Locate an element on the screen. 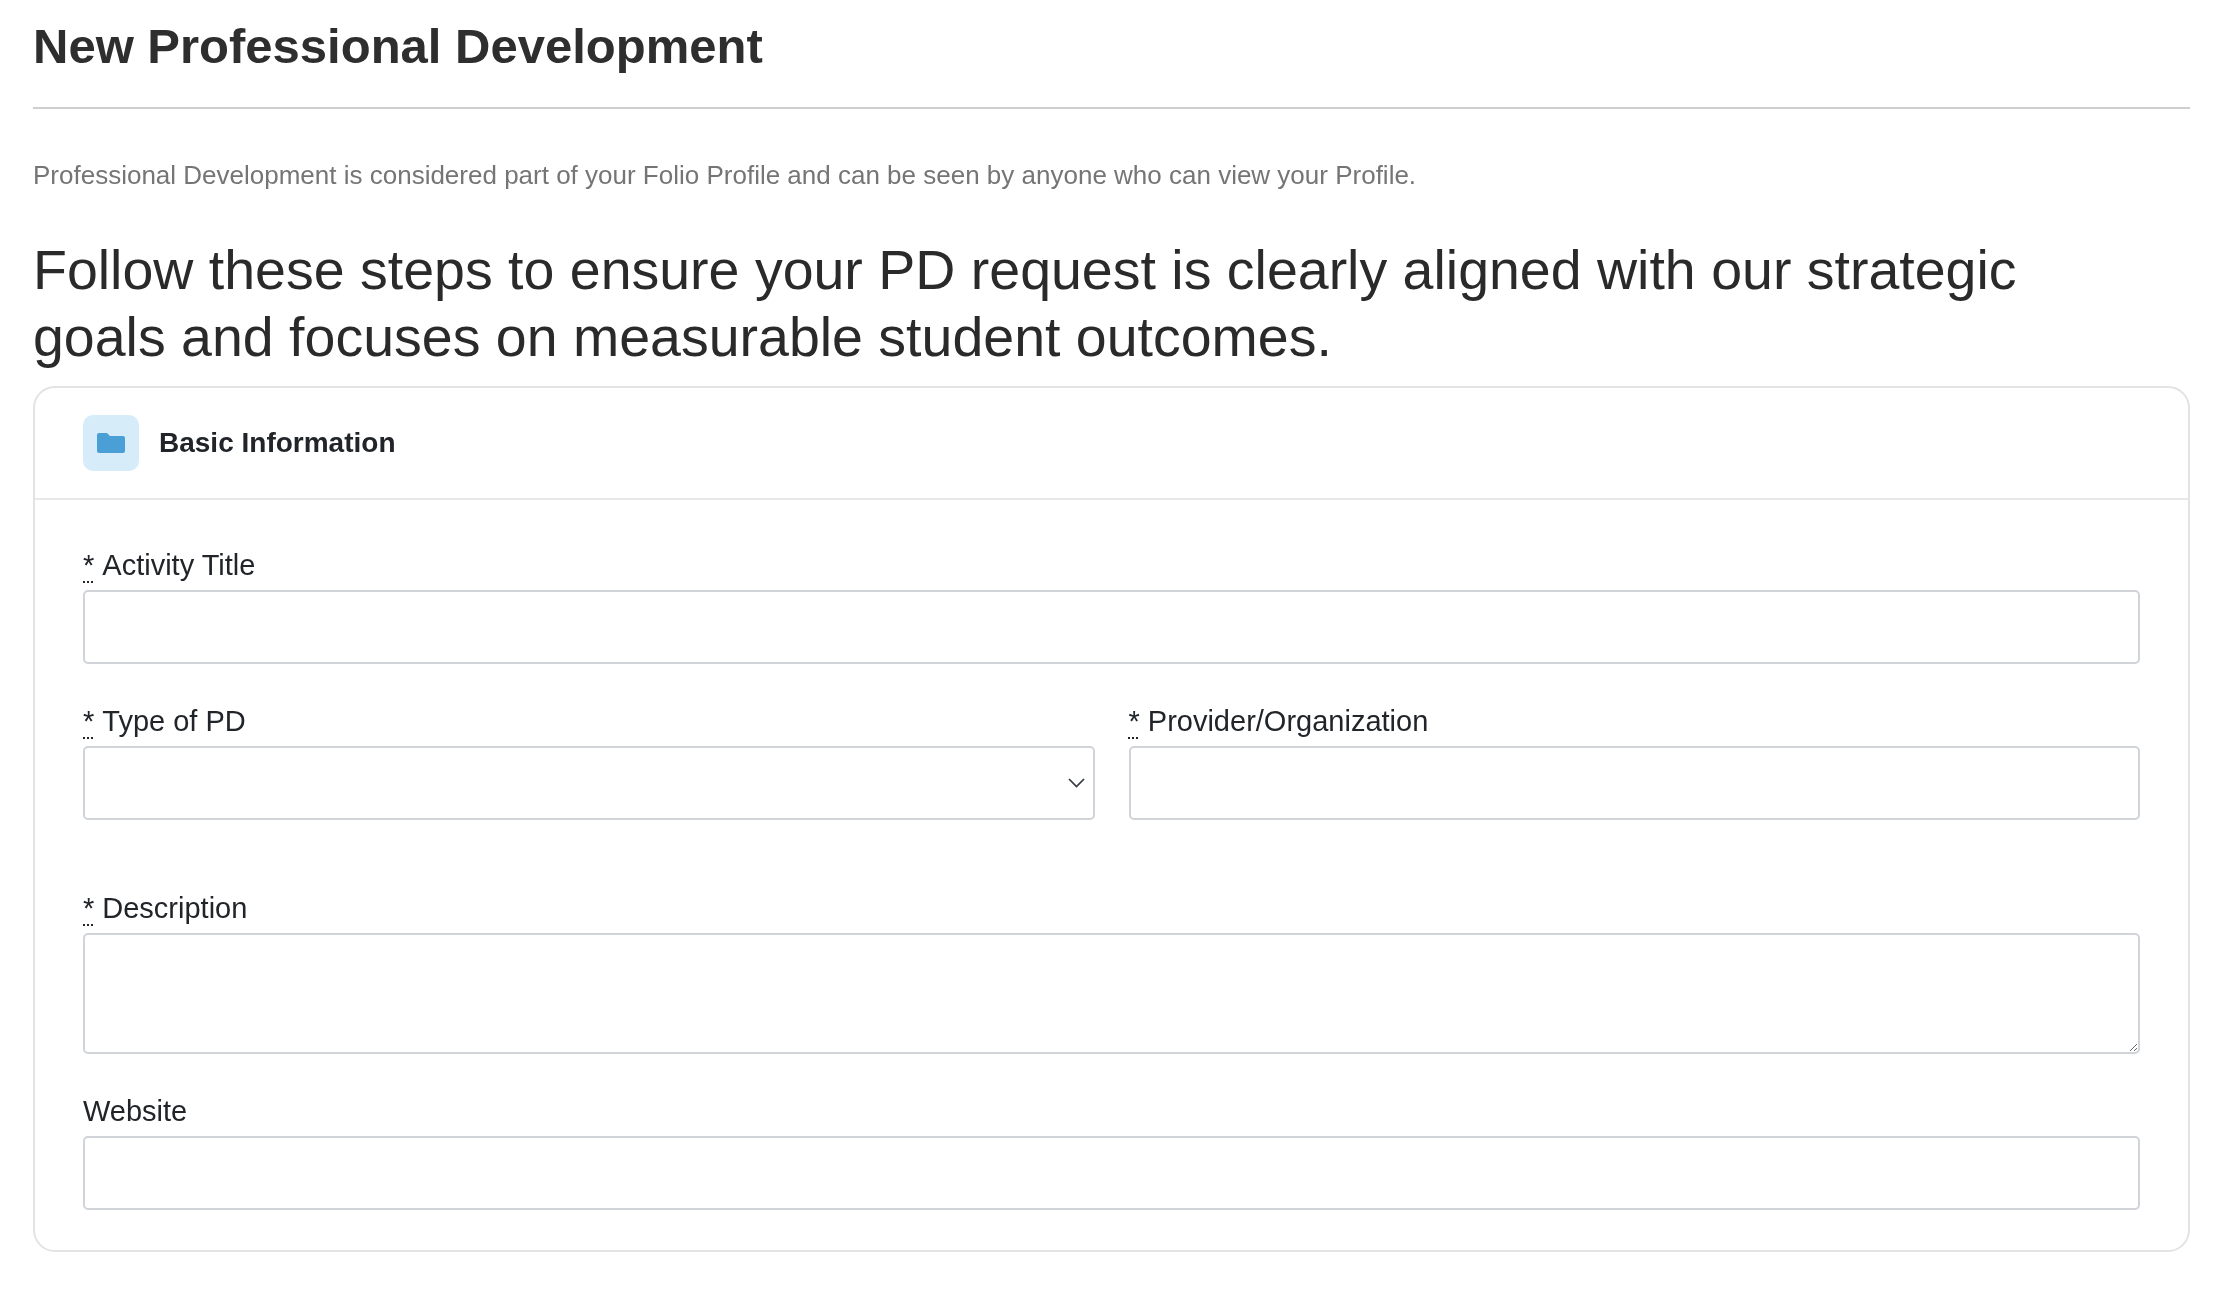 The height and width of the screenshot is (1290, 2234). select-field is located at coordinates (589, 783).